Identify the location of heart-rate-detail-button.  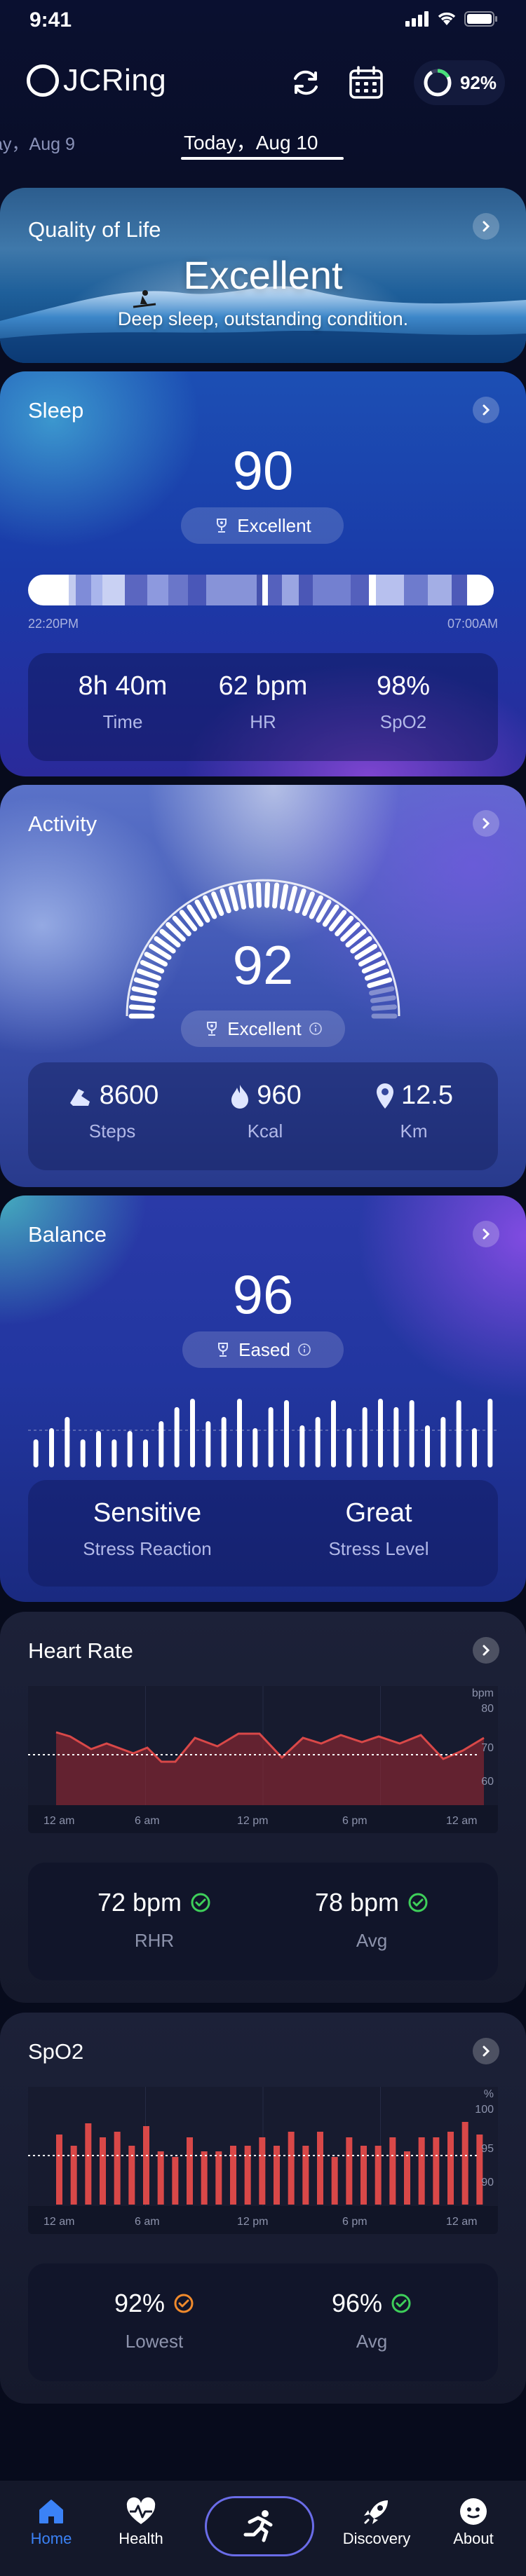
(486, 1651).